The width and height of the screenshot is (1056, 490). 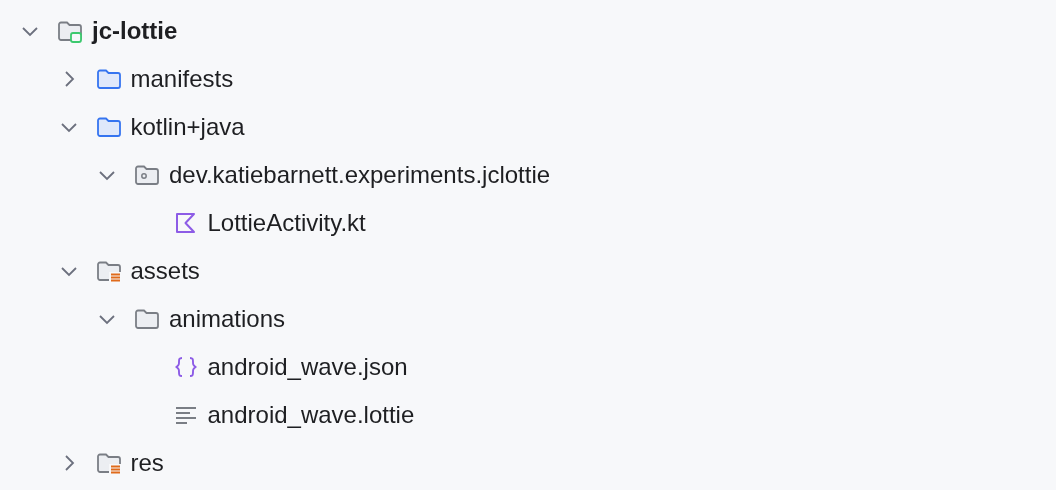 What do you see at coordinates (311, 415) in the screenshot?
I see `tree-item: android_wave.lottie` at bounding box center [311, 415].